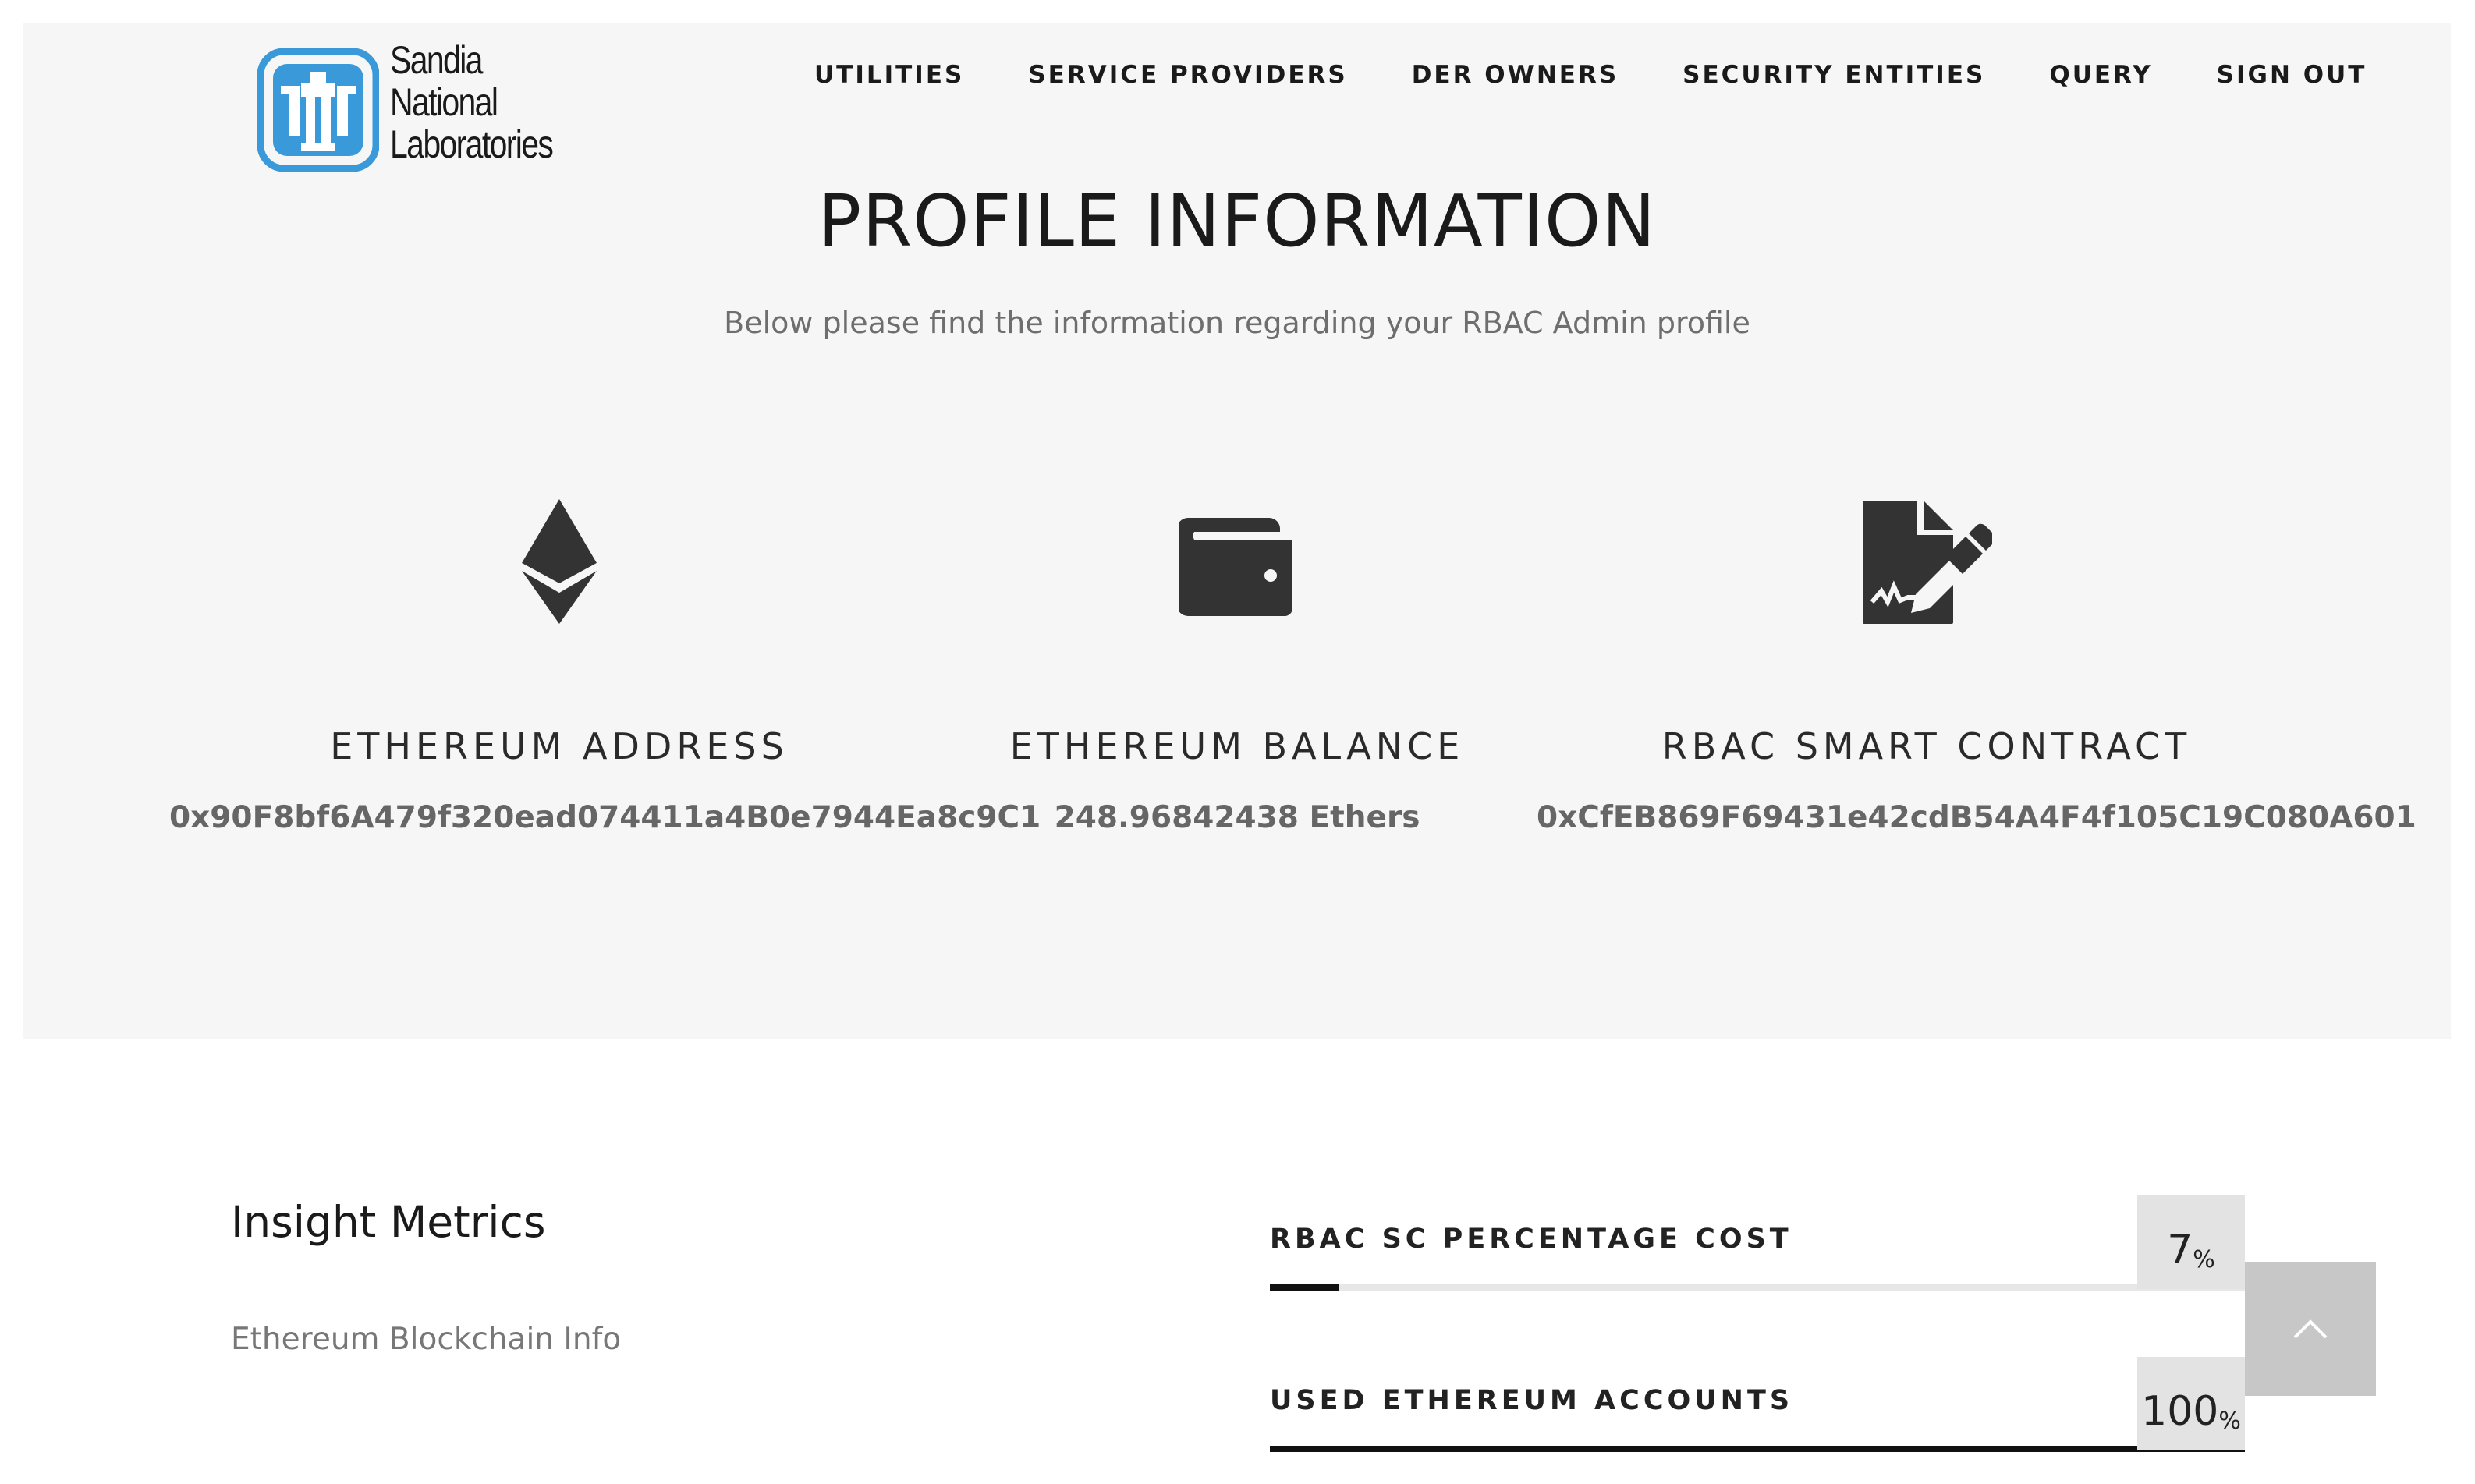  I want to click on rbac-smart-contract-label: RBAC SMART CONTRACT, so click(1926, 746).